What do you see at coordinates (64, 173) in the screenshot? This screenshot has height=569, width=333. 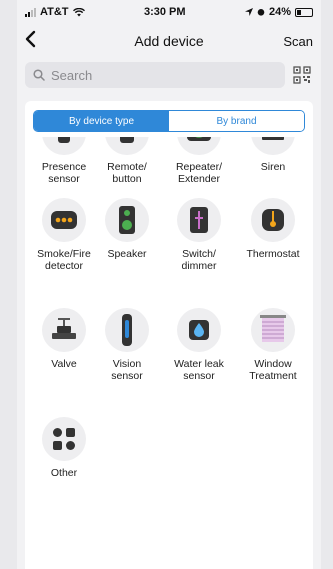 I see `device-label: Presence sensor` at bounding box center [64, 173].